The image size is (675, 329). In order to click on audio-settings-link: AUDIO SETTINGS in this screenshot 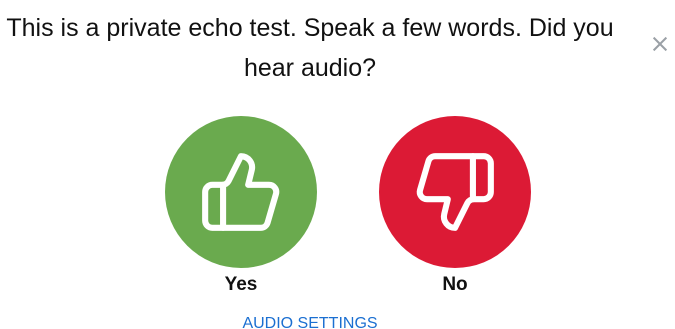, I will do `click(310, 321)`.